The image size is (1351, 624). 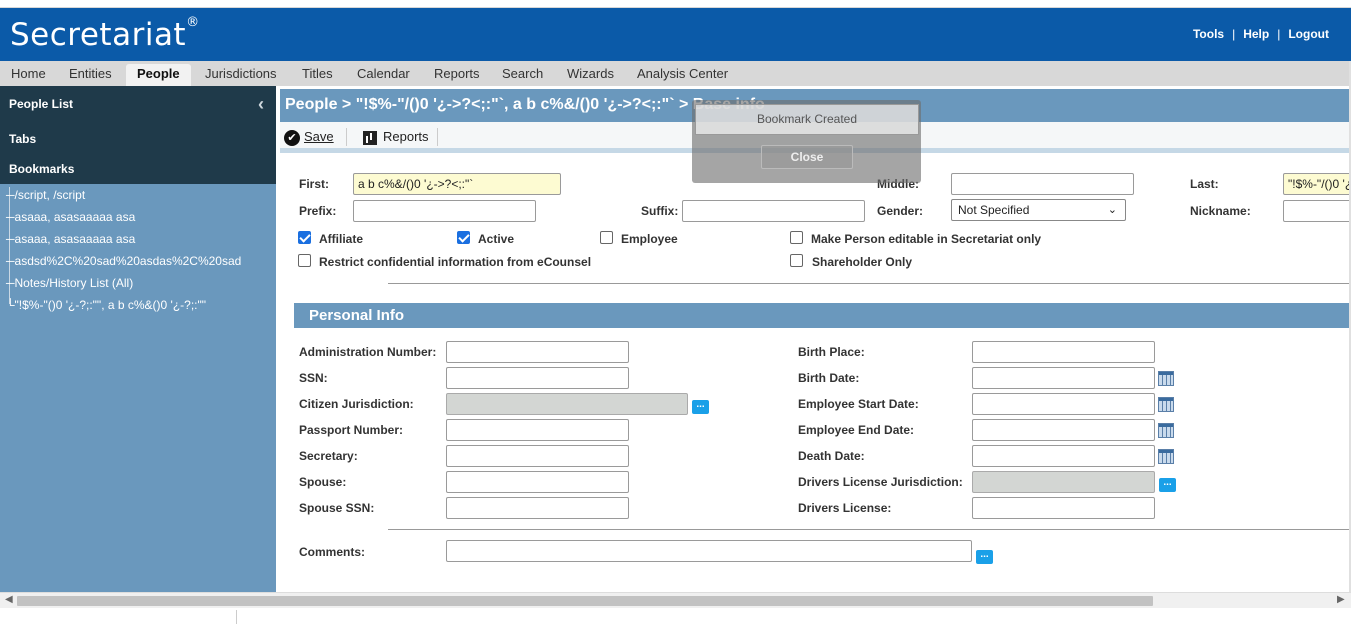 What do you see at coordinates (496, 239) in the screenshot?
I see `active-label: Active` at bounding box center [496, 239].